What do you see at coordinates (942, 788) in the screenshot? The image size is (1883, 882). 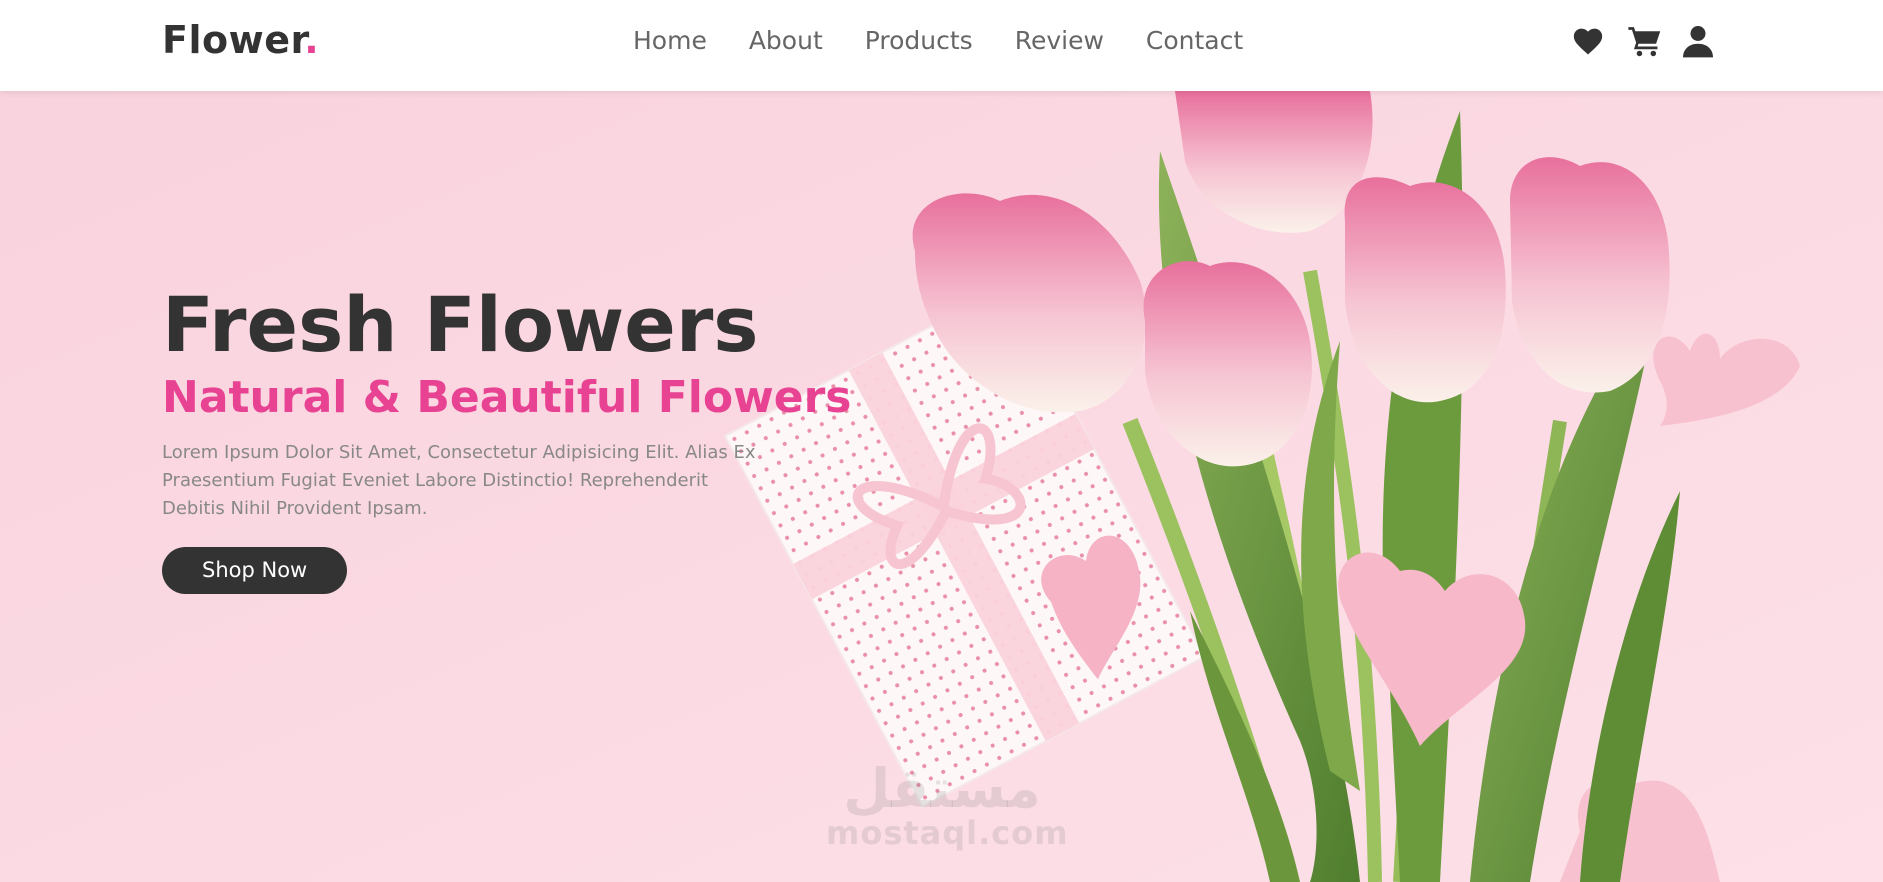 I see `watermark-arabic: مستقل` at bounding box center [942, 788].